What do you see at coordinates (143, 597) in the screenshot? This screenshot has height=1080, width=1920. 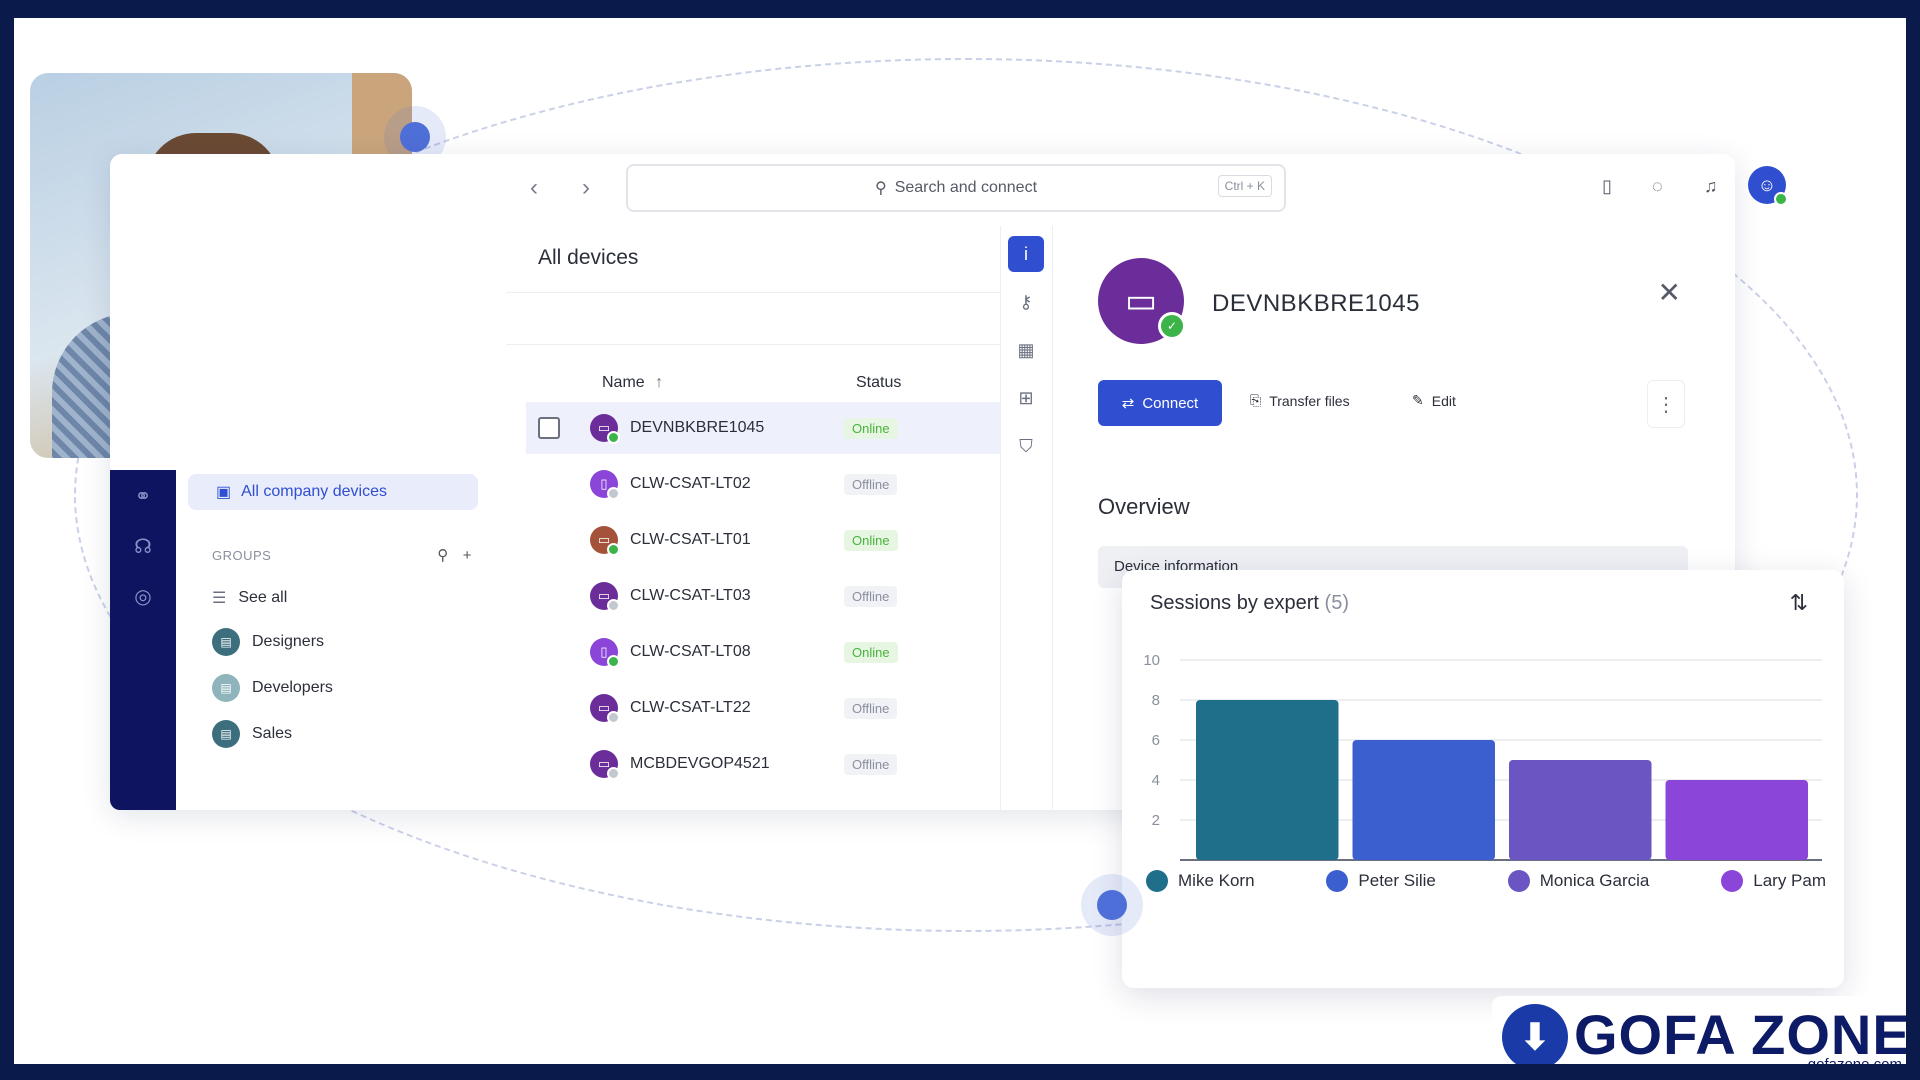 I see `target-icon: ◎` at bounding box center [143, 597].